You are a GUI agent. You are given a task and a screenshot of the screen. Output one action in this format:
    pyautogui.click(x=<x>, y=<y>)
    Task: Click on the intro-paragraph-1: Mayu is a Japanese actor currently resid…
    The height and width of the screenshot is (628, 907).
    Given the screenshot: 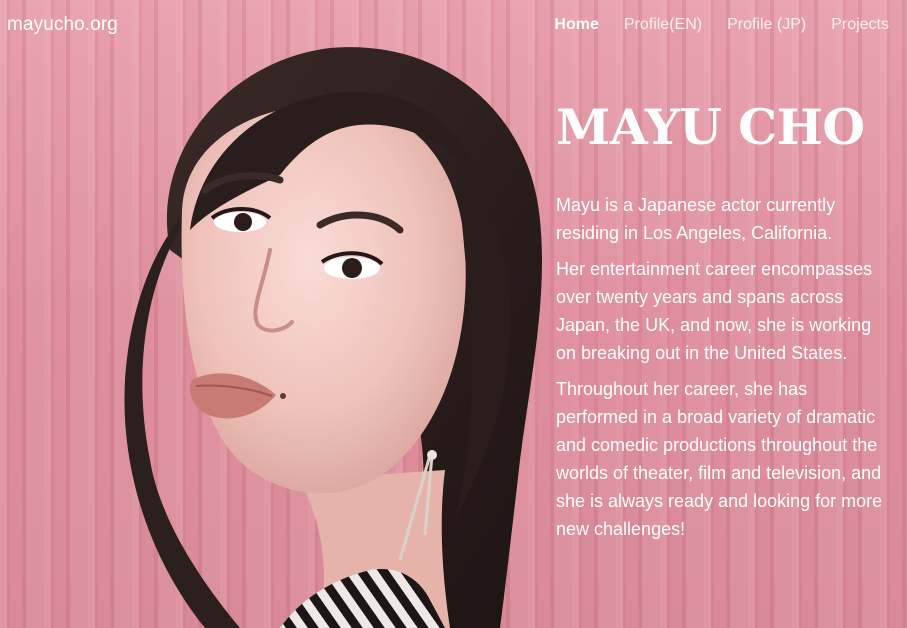 What is the action you would take?
    pyautogui.click(x=696, y=219)
    